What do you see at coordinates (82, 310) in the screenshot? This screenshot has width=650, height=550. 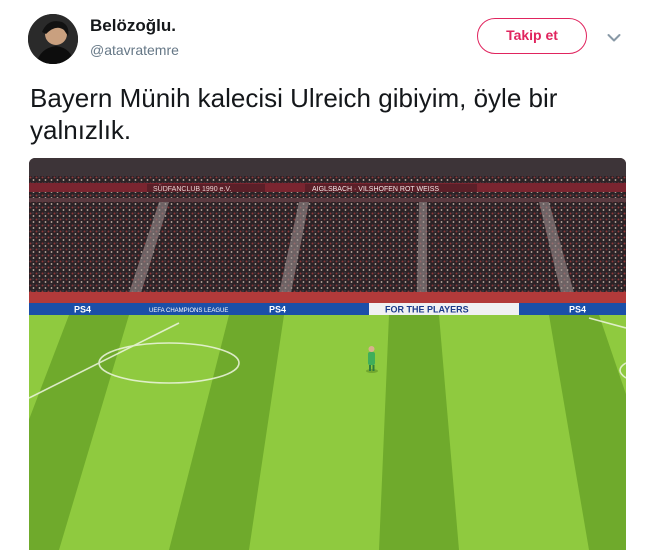 I see `board-ps4-left: PS4` at bounding box center [82, 310].